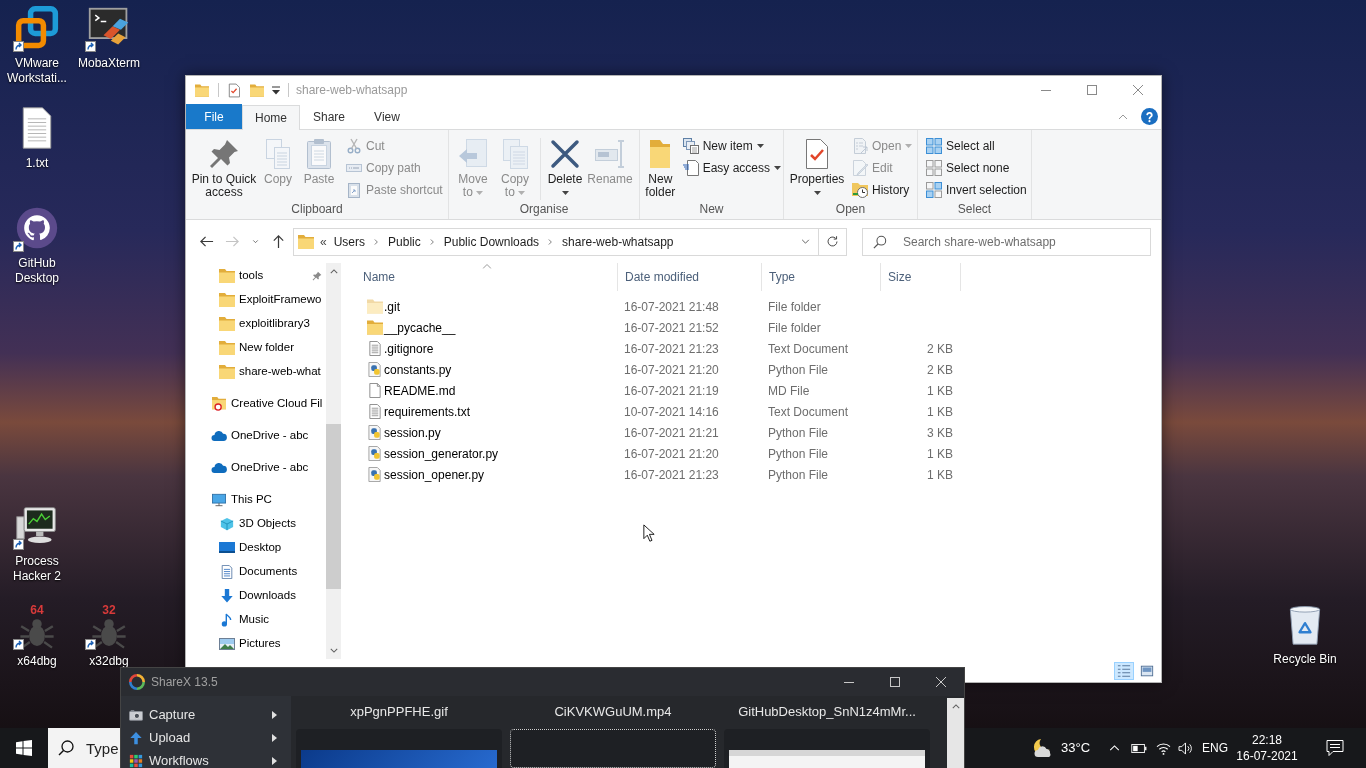 This screenshot has width=1366, height=768. I want to click on nav-item: share-web-what, so click(256, 372).